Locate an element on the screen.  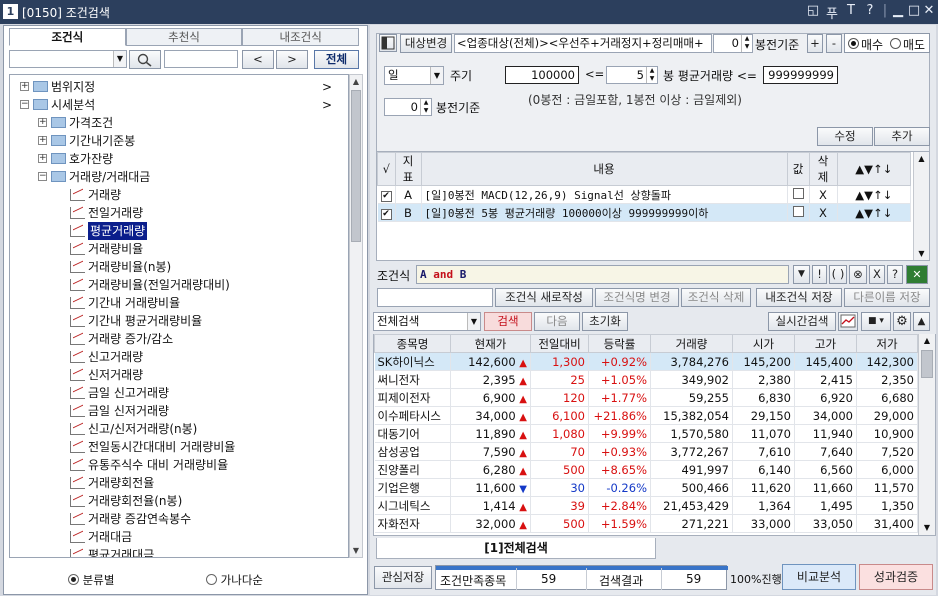
tree-item: 신고거래량 is located at coordinates (179, 357).